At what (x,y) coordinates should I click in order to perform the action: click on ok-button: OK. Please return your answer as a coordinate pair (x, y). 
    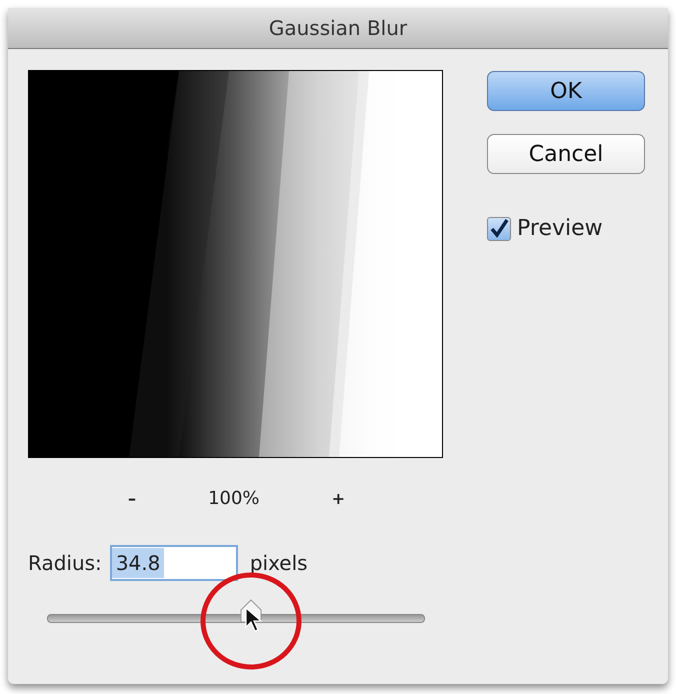
    Looking at the image, I should click on (566, 91).